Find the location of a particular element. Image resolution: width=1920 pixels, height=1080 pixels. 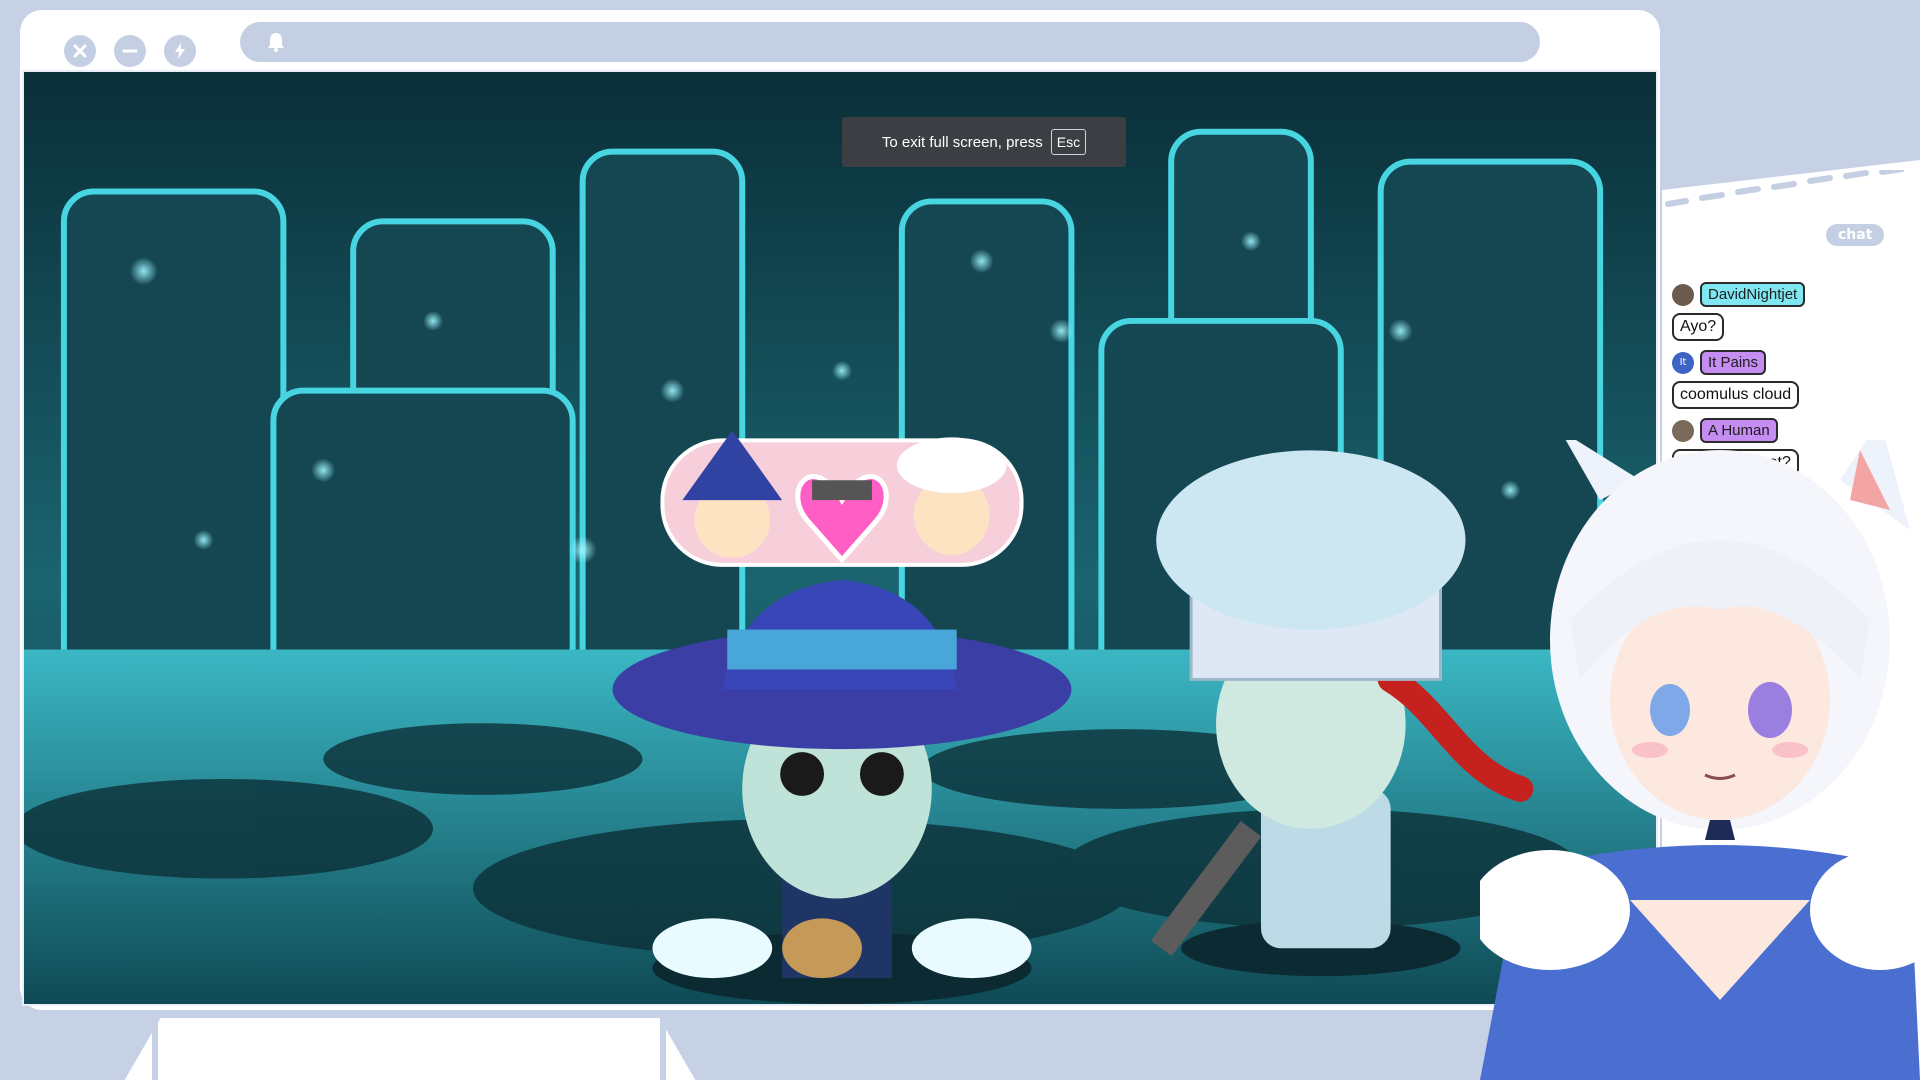

close-icon is located at coordinates (80, 51).